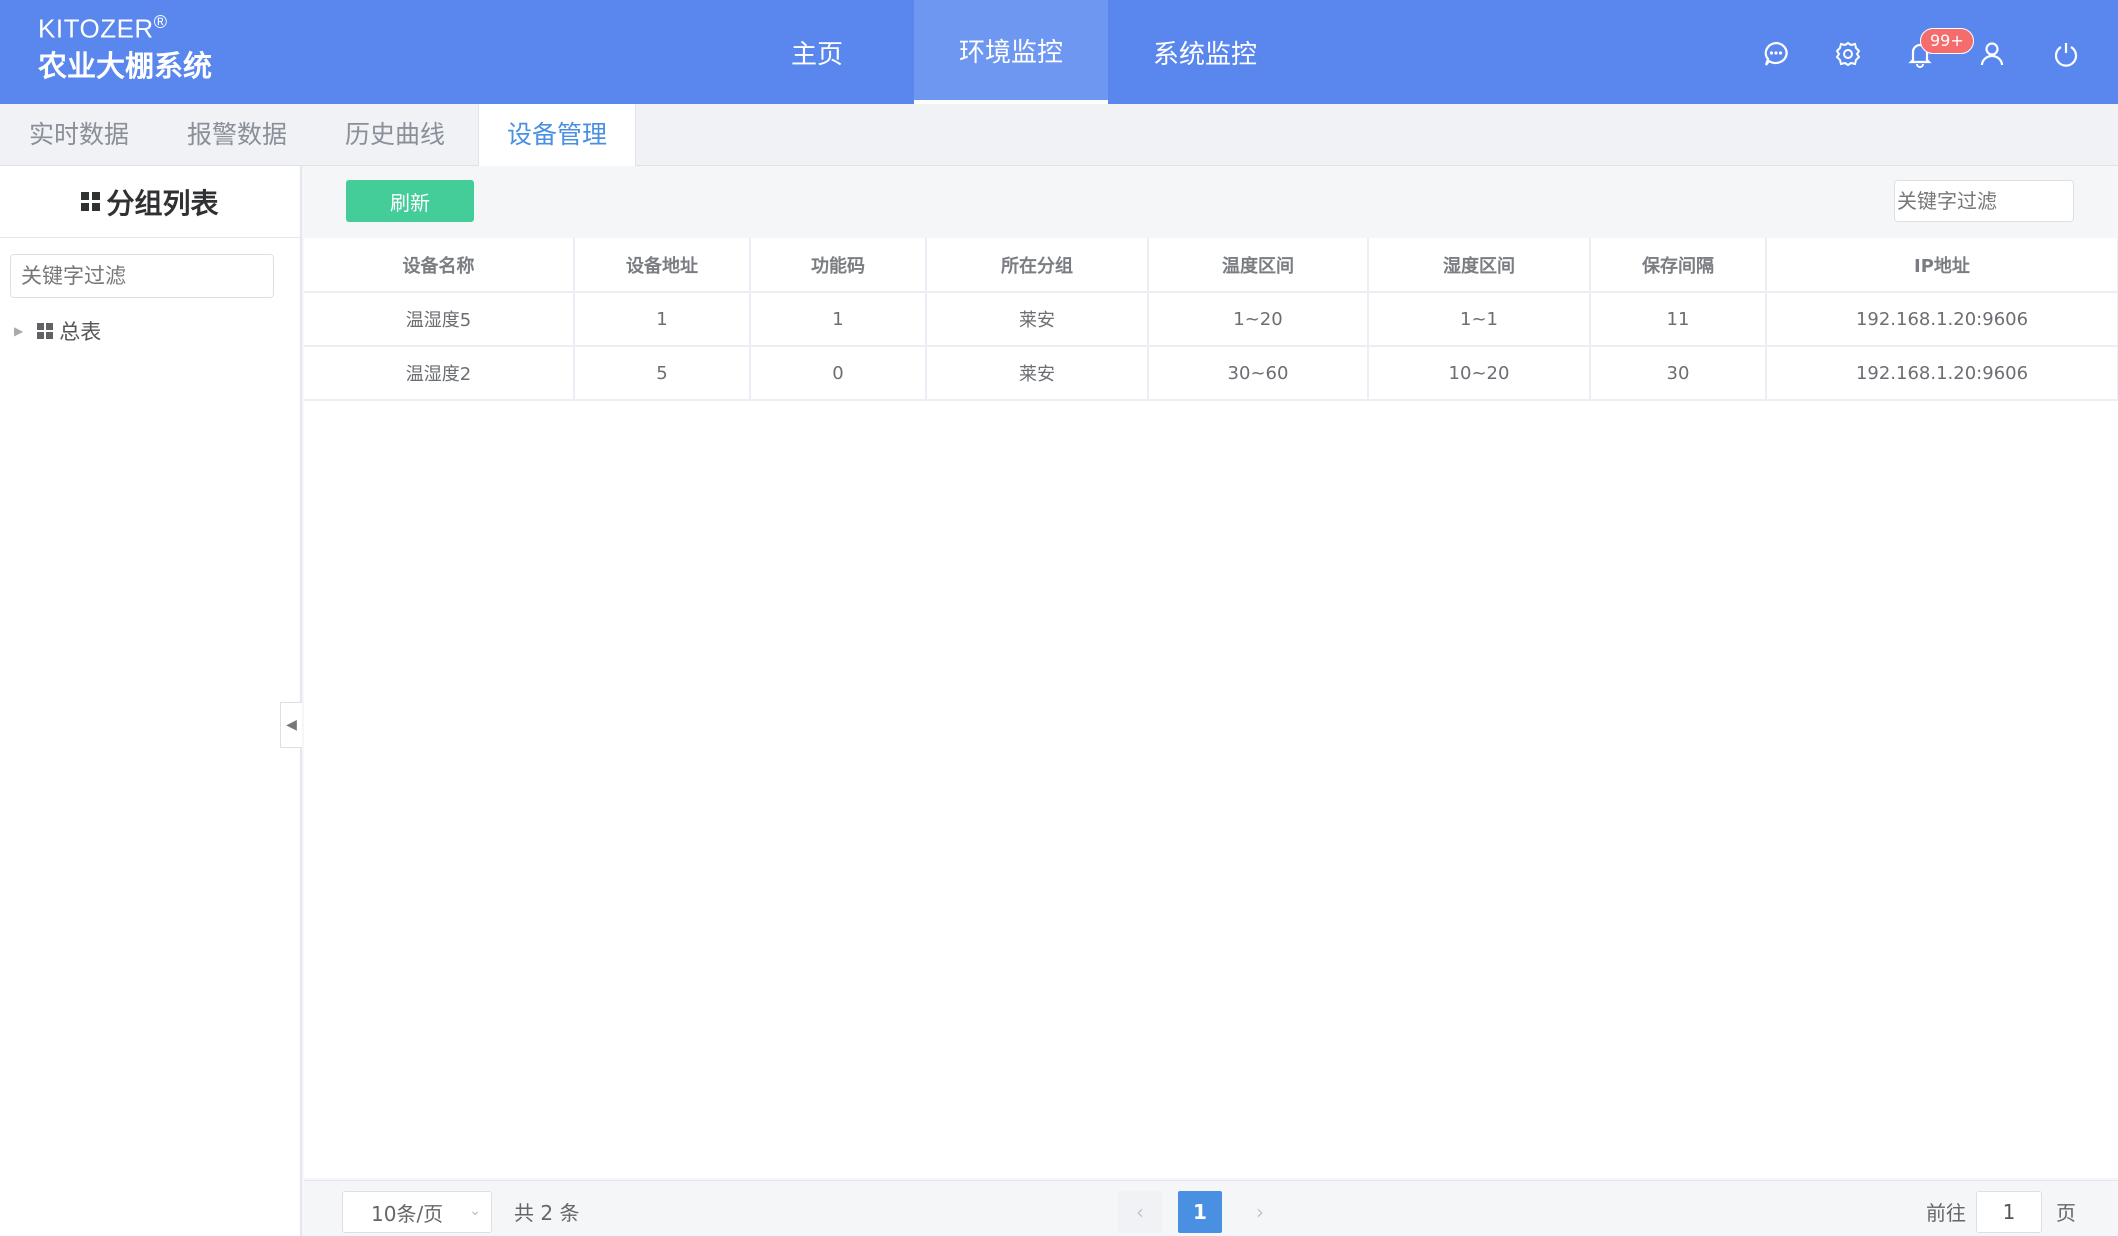 Image resolution: width=2118 pixels, height=1236 pixels. I want to click on goto-suffix: 页, so click(2066, 1213).